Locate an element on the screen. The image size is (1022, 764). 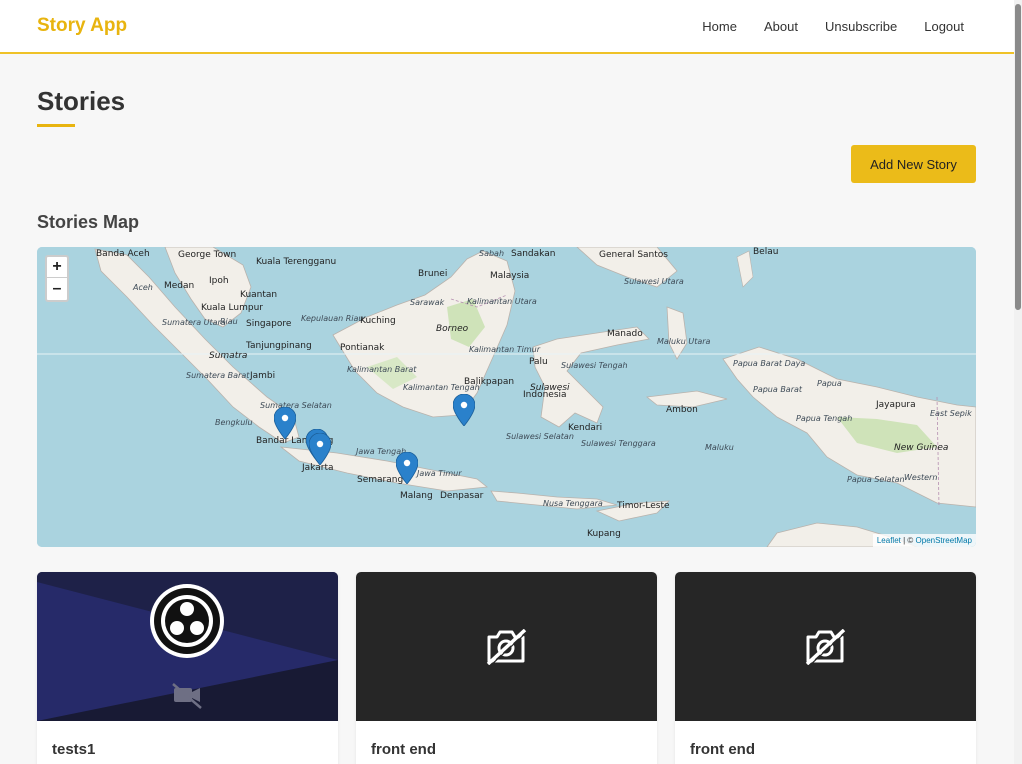
video-thumbnail is located at coordinates (187, 646).